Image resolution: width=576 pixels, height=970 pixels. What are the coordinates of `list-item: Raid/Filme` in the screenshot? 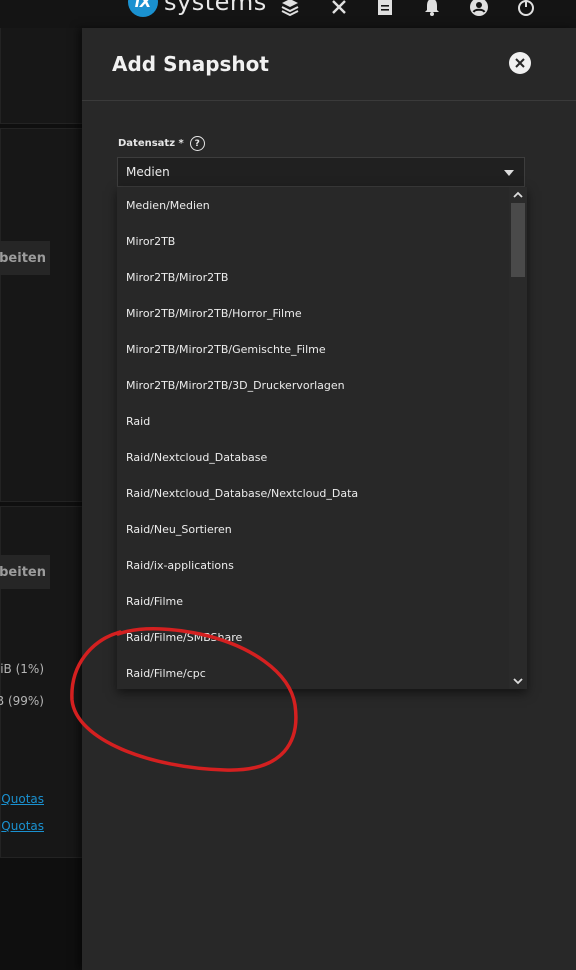 It's located at (313, 601).